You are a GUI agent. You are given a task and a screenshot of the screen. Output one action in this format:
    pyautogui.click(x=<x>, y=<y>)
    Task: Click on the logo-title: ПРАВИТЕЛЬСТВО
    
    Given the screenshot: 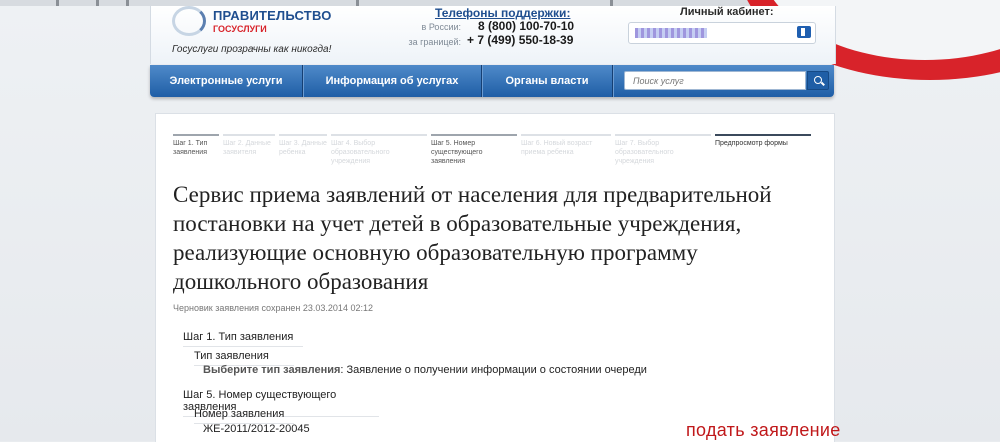 What is the action you would take?
    pyautogui.click(x=272, y=15)
    